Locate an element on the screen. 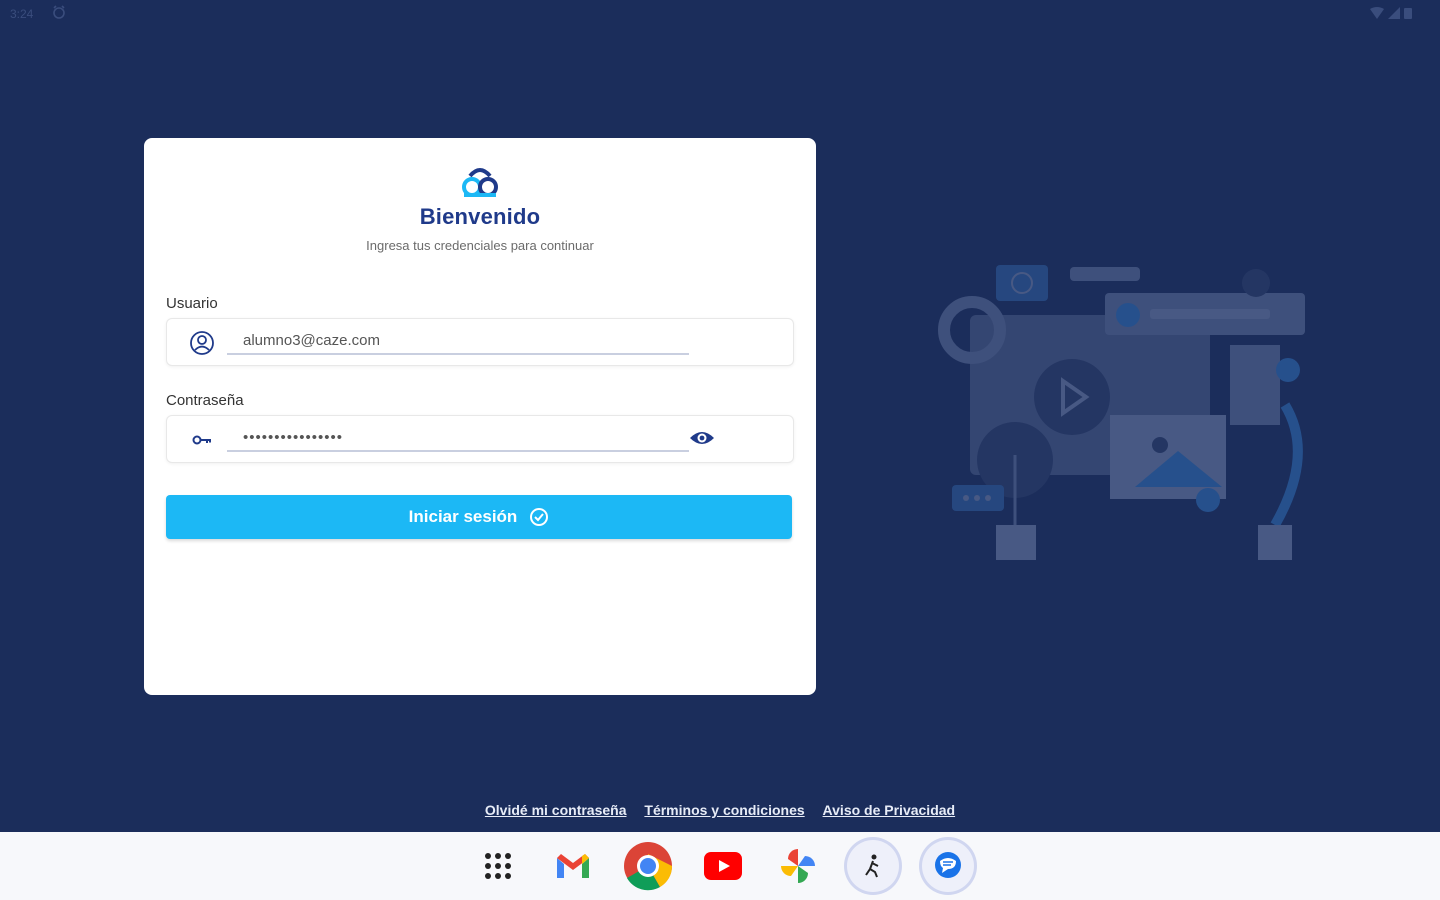 This screenshot has width=1440, height=900. workspace-illustration is located at coordinates (1121, 412).